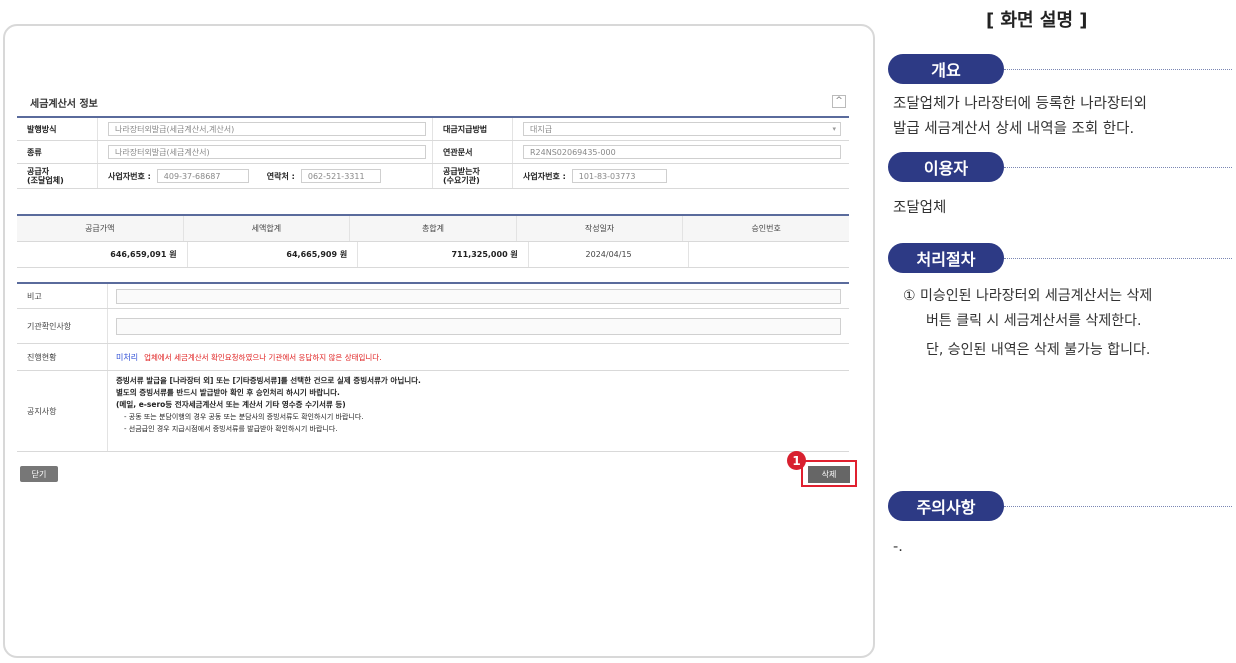 The height and width of the screenshot is (663, 1236). What do you see at coordinates (267, 129) in the screenshot?
I see `issue-method-field: 나라장터외발급(세금계산서,계산서)` at bounding box center [267, 129].